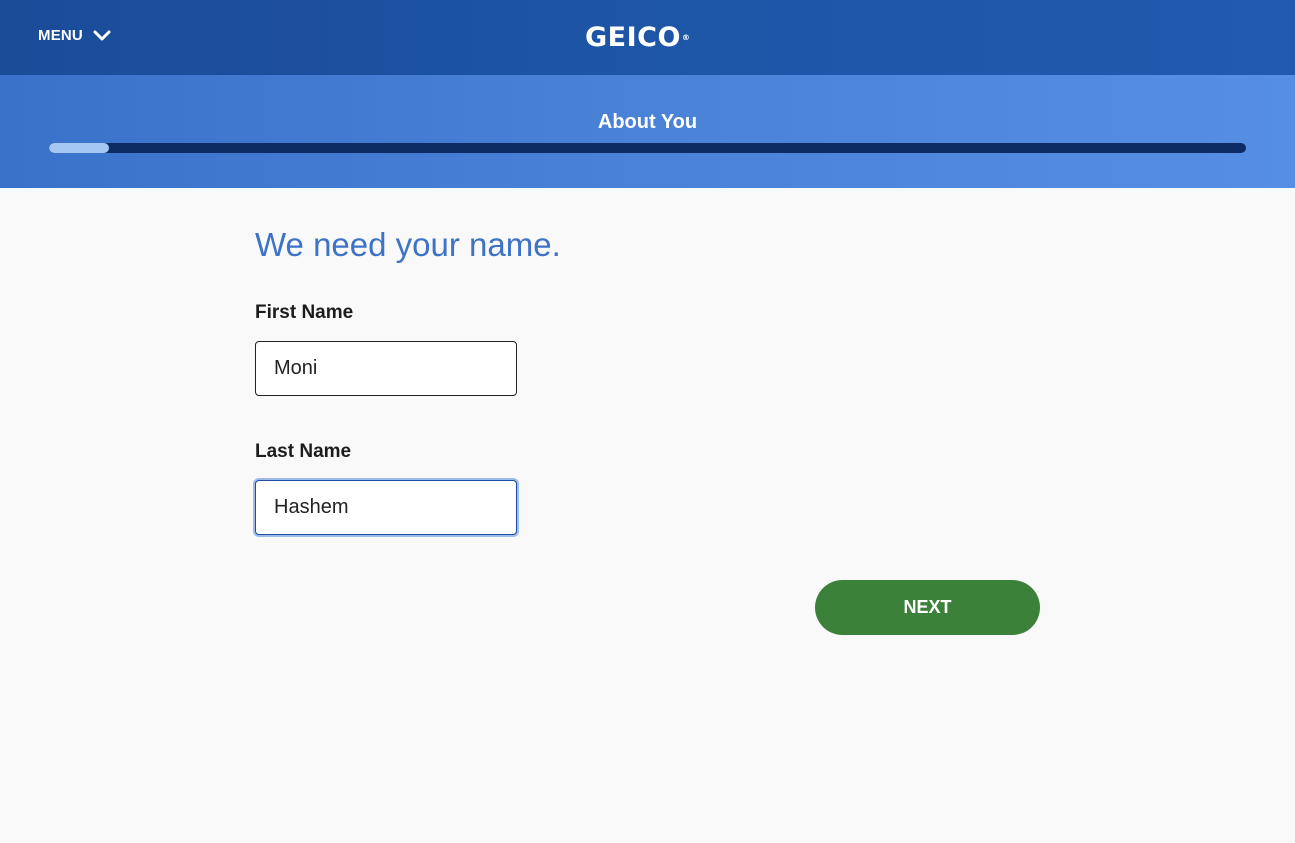 The height and width of the screenshot is (843, 1295). I want to click on chevron-down-icon, so click(102, 35).